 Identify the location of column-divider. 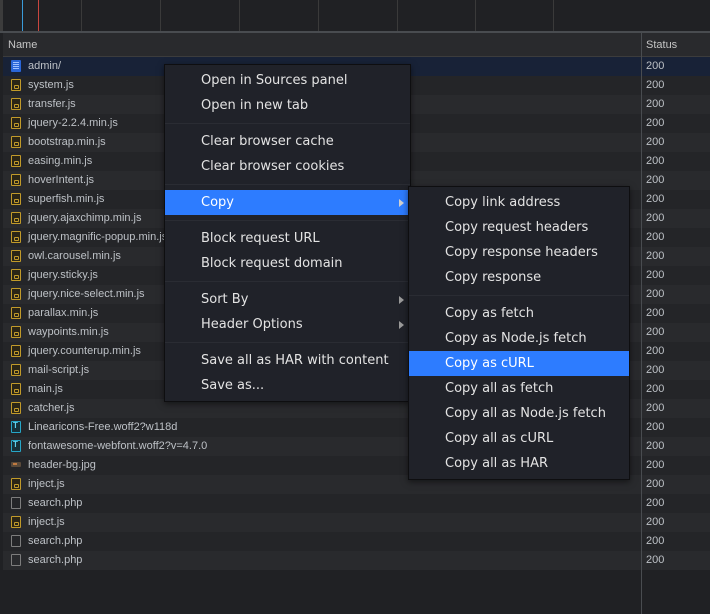
(641, 323).